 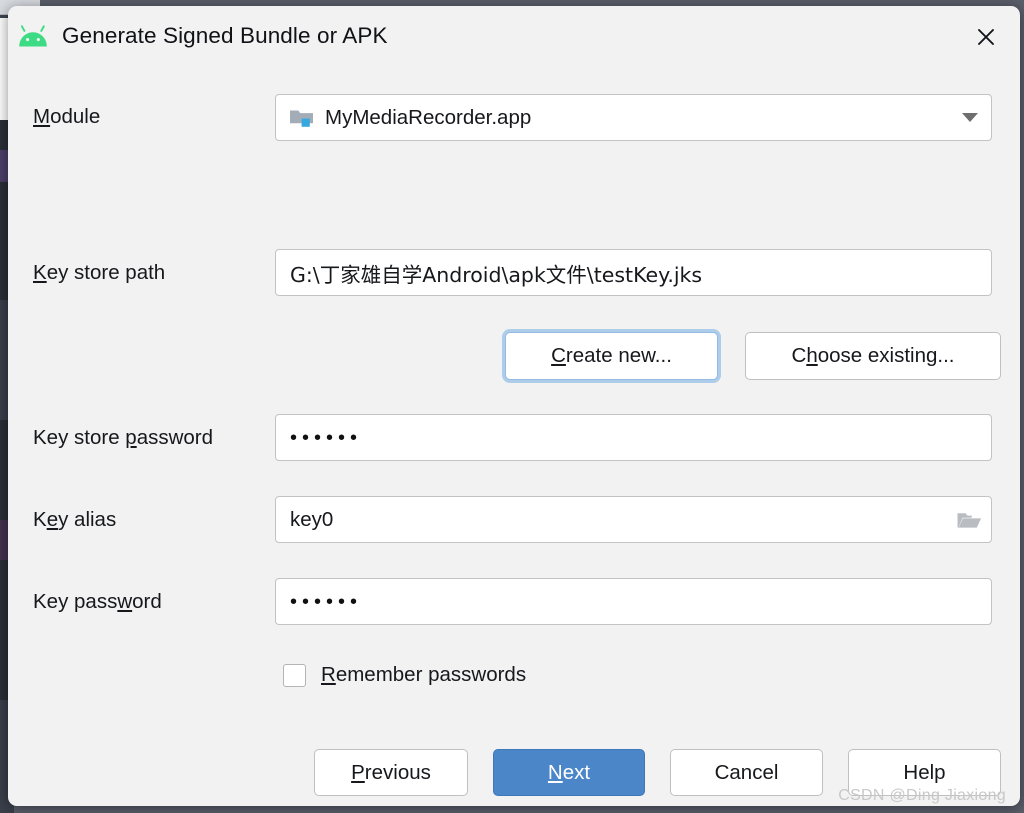 I want to click on remember-passwords-checkbox-row: Remember passwords, so click(x=404, y=675).